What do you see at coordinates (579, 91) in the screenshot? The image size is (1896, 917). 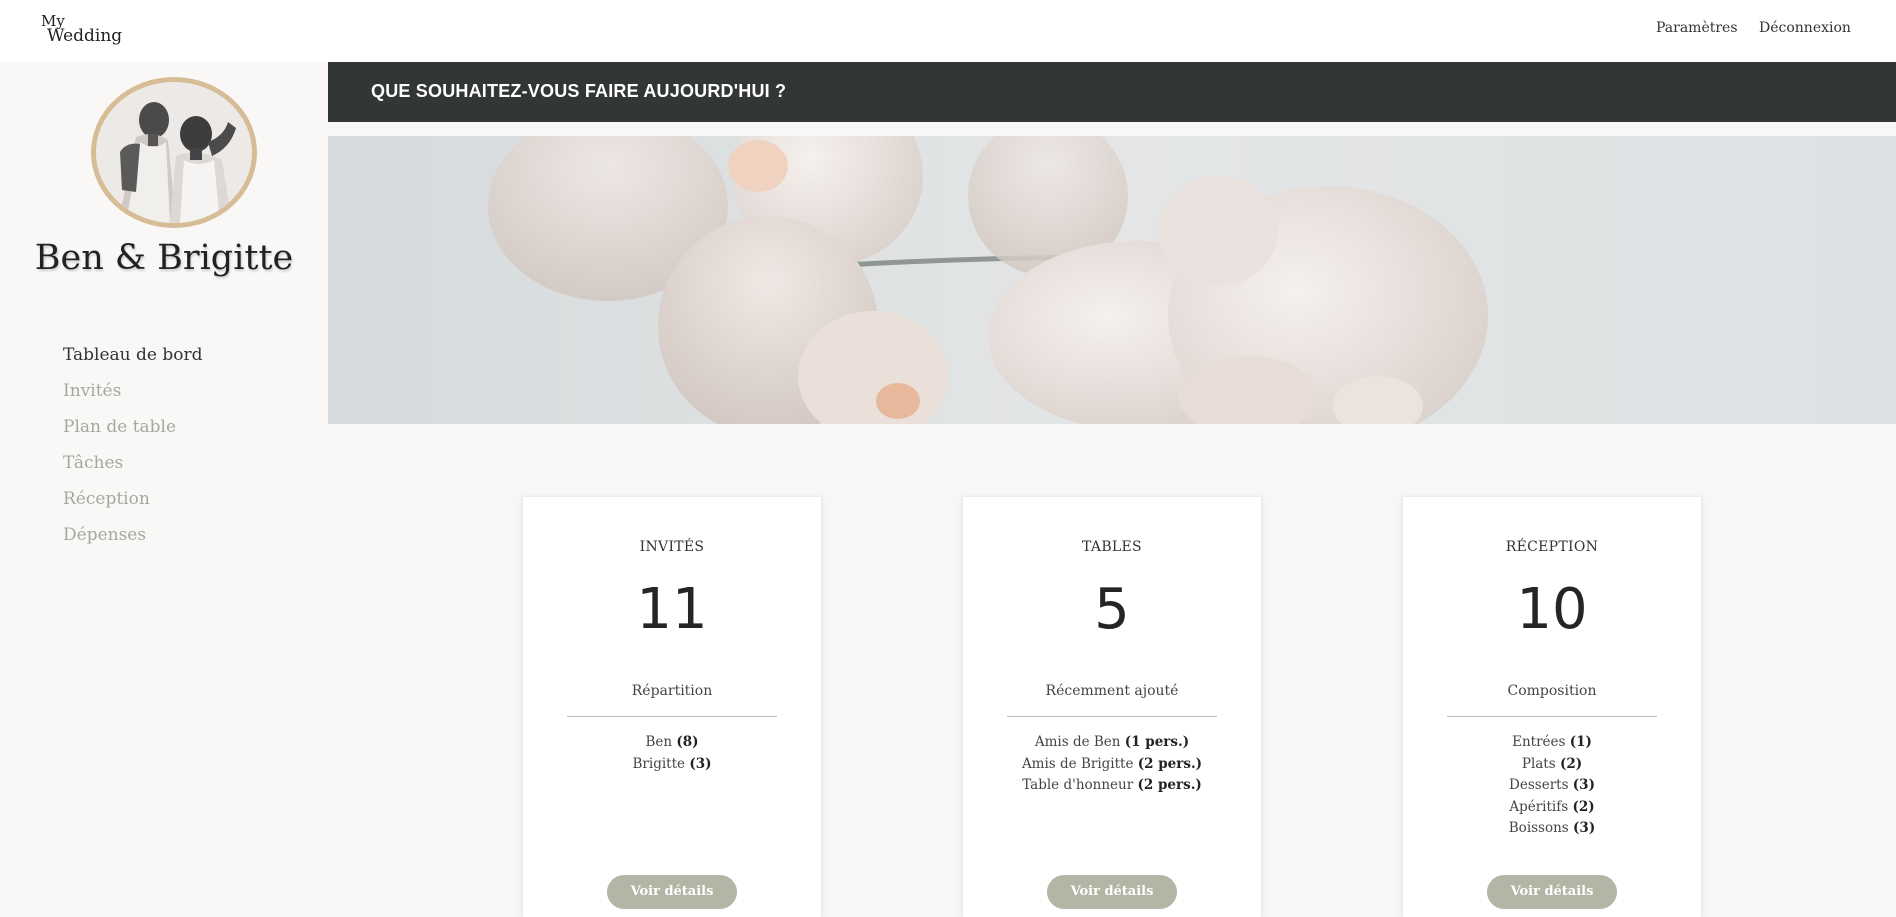 I see `page-title: QUE SOUHAITEZ-VOUS FAIRE AUJOURD'HUI ?` at bounding box center [579, 91].